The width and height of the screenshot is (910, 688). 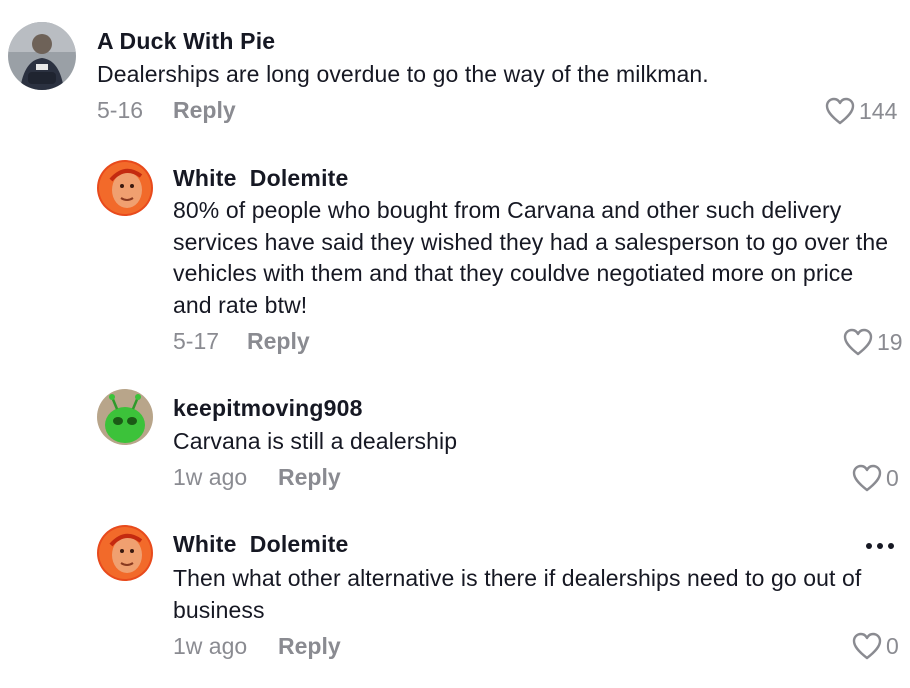 What do you see at coordinates (196, 341) in the screenshot?
I see `comment-date: 5-17` at bounding box center [196, 341].